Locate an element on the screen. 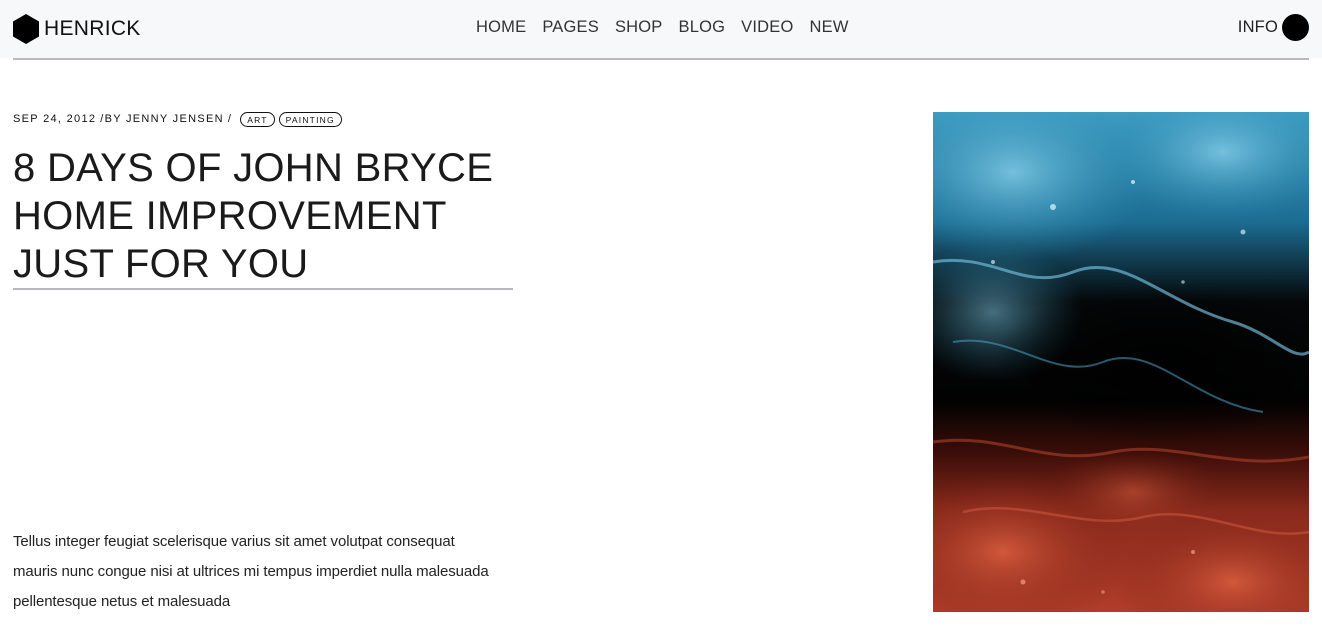  nav-item-shop: SHOP is located at coordinates (639, 27).